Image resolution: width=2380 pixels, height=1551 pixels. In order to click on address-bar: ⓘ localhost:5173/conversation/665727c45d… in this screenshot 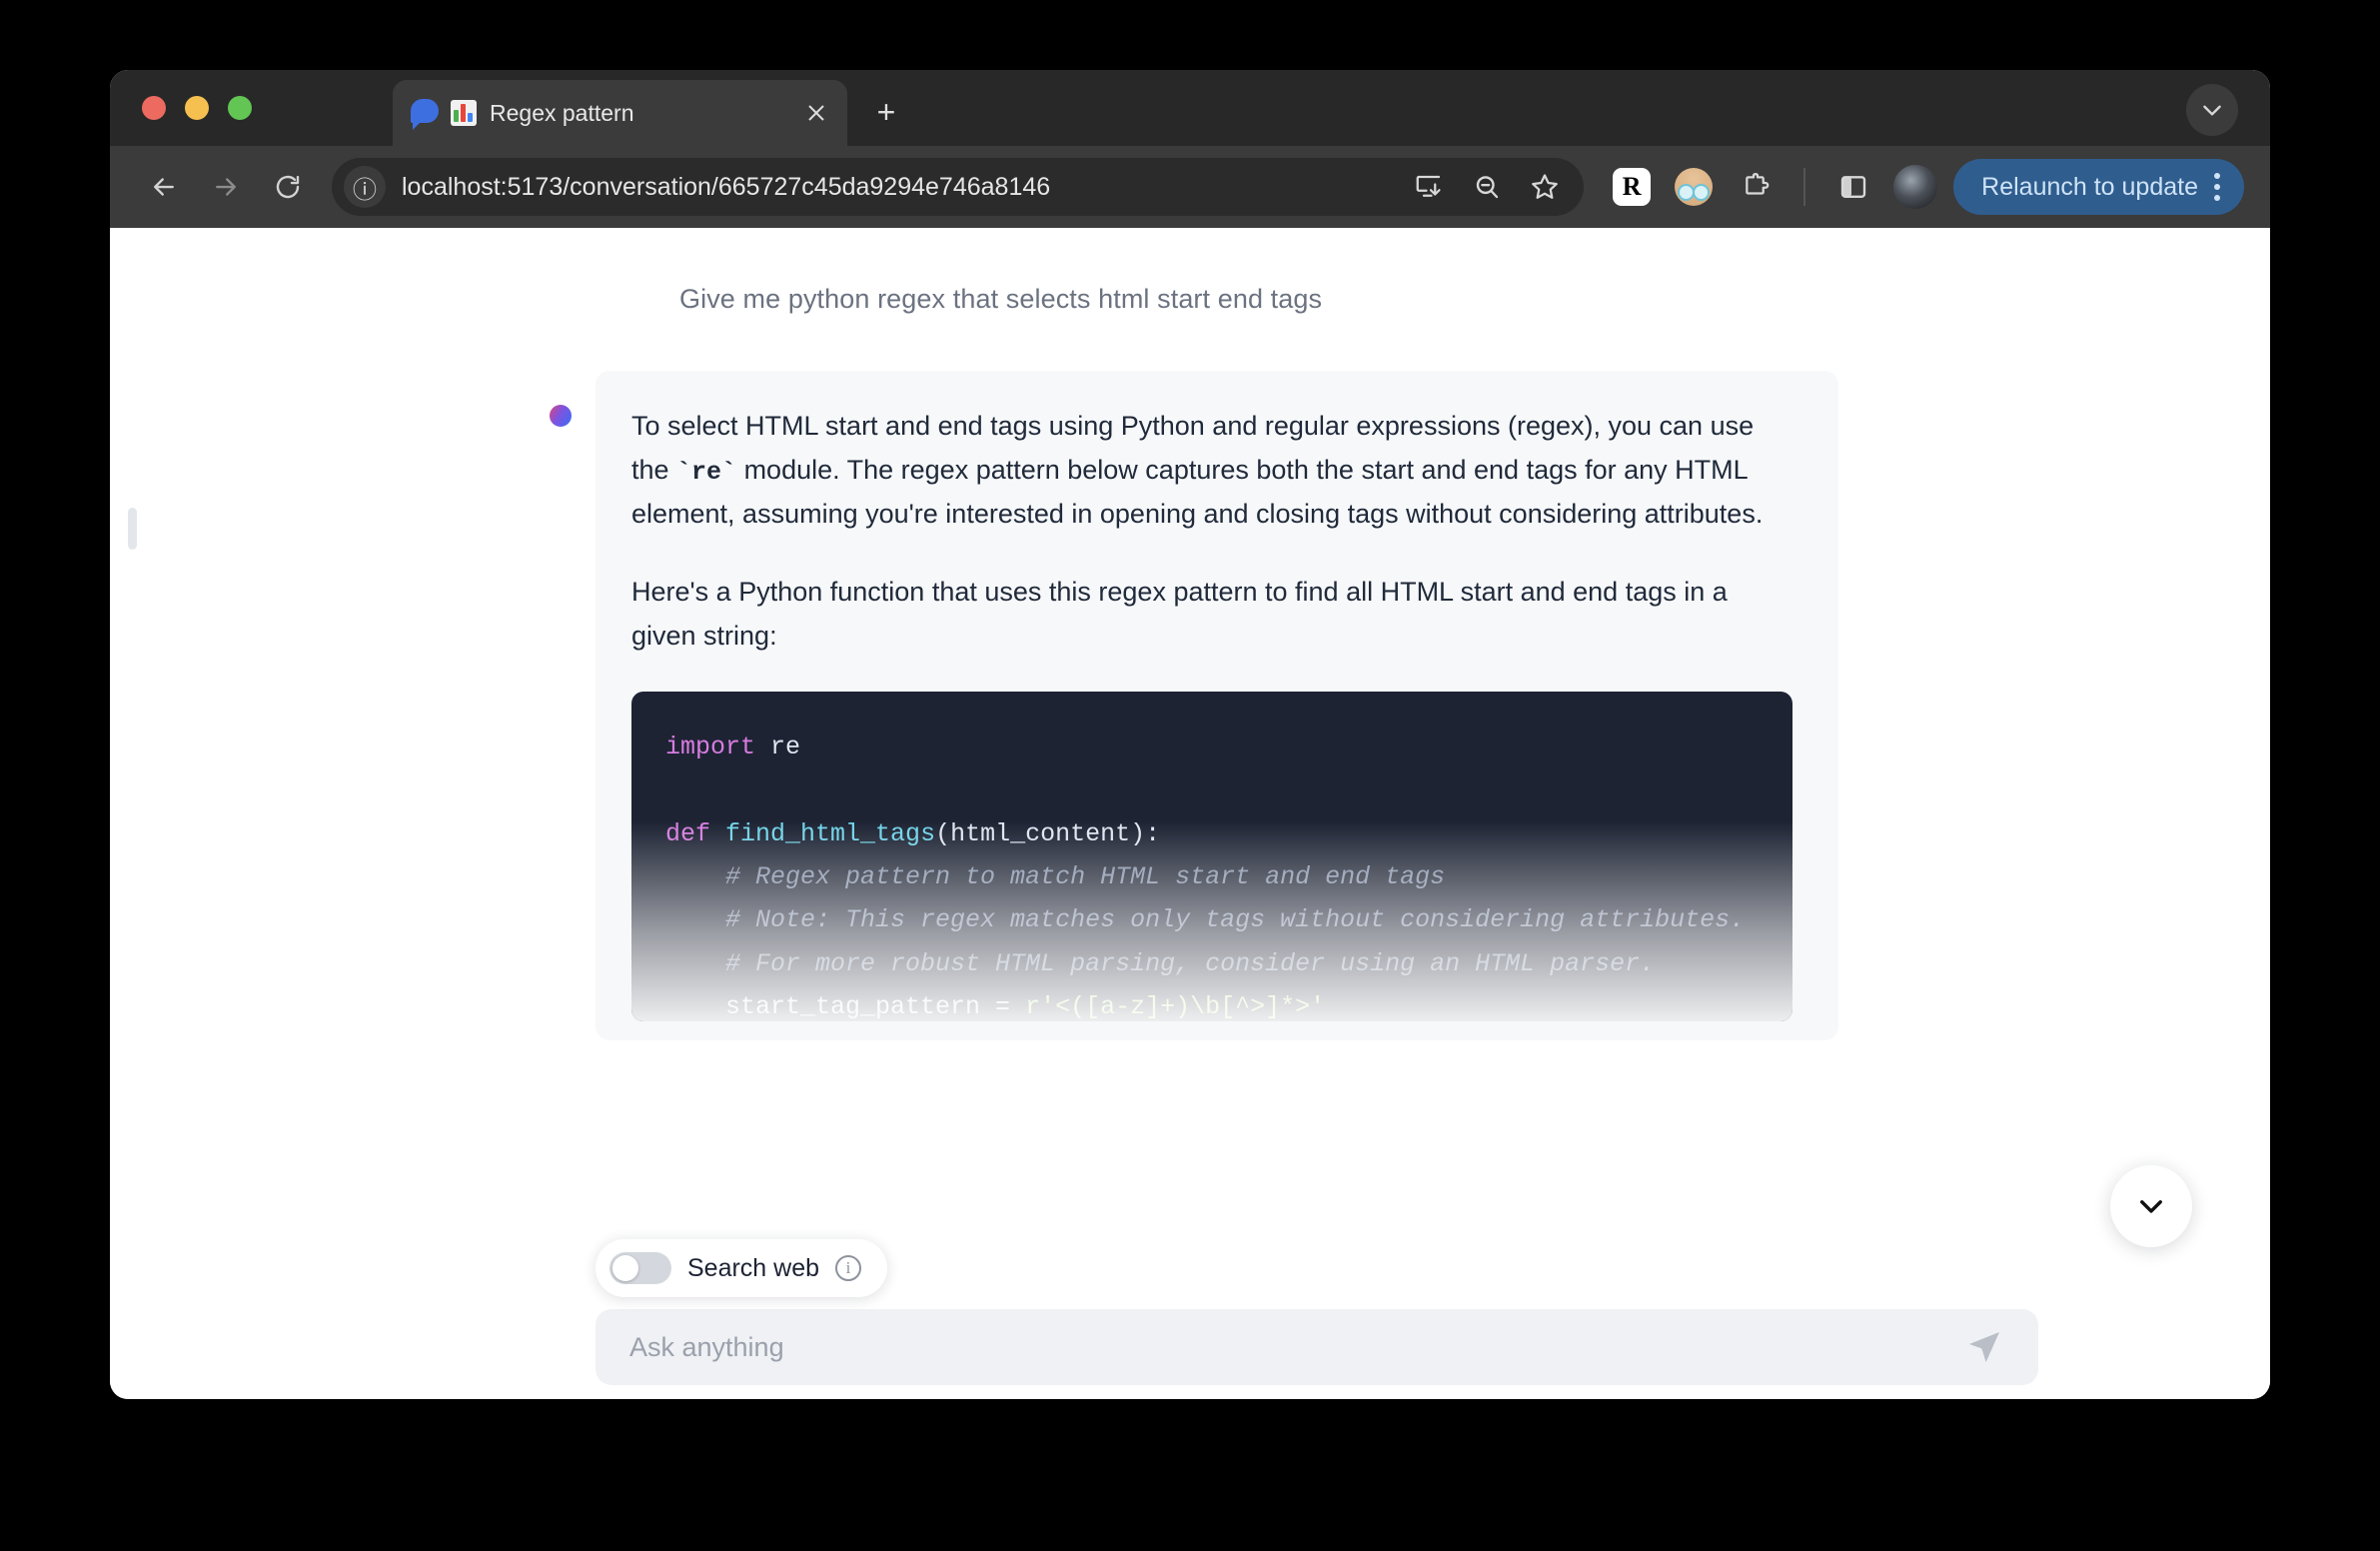, I will do `click(958, 187)`.